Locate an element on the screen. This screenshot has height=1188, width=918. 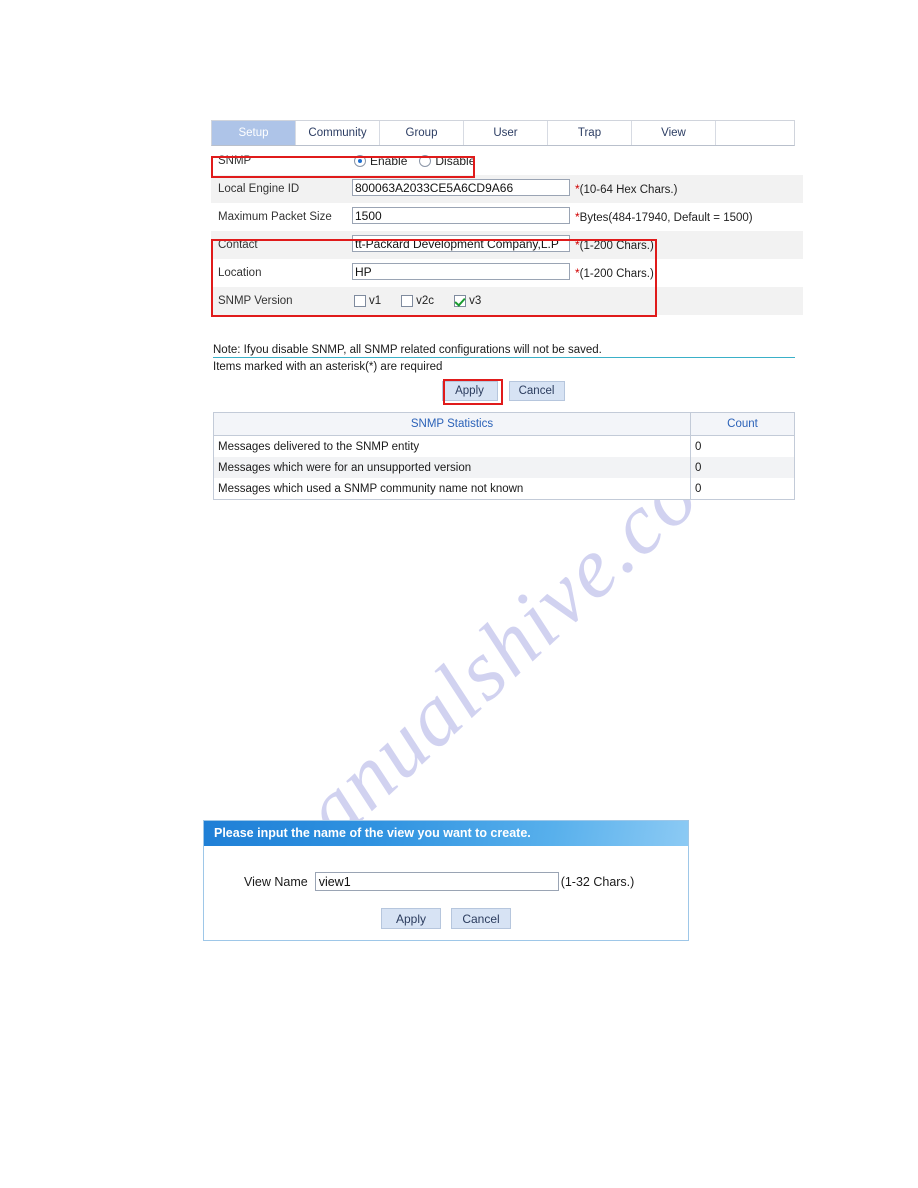
checkbox-v2c-label: v2c is located at coordinates (425, 301).